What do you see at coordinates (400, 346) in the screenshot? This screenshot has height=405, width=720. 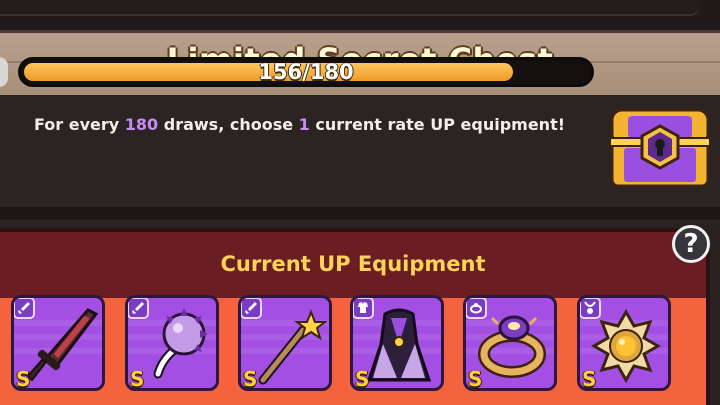 I see `cloak-icon` at bounding box center [400, 346].